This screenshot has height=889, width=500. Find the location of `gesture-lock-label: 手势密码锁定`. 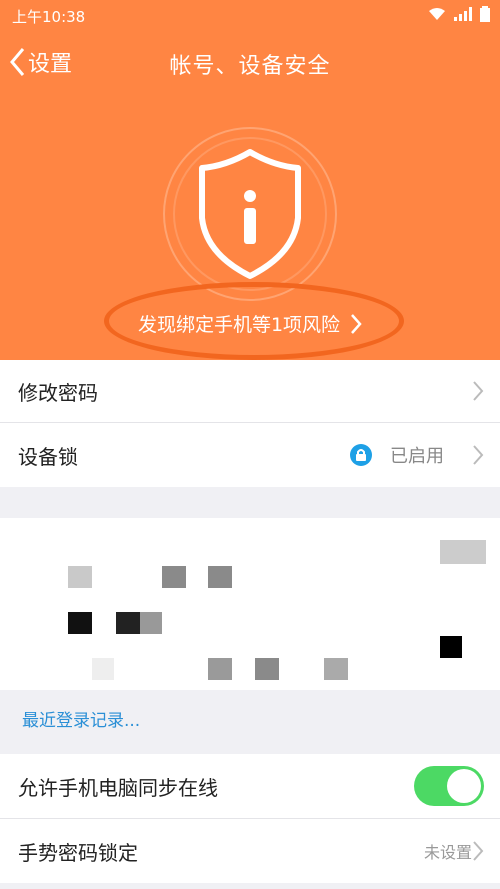

gesture-lock-label: 手势密码锁定 is located at coordinates (78, 852).